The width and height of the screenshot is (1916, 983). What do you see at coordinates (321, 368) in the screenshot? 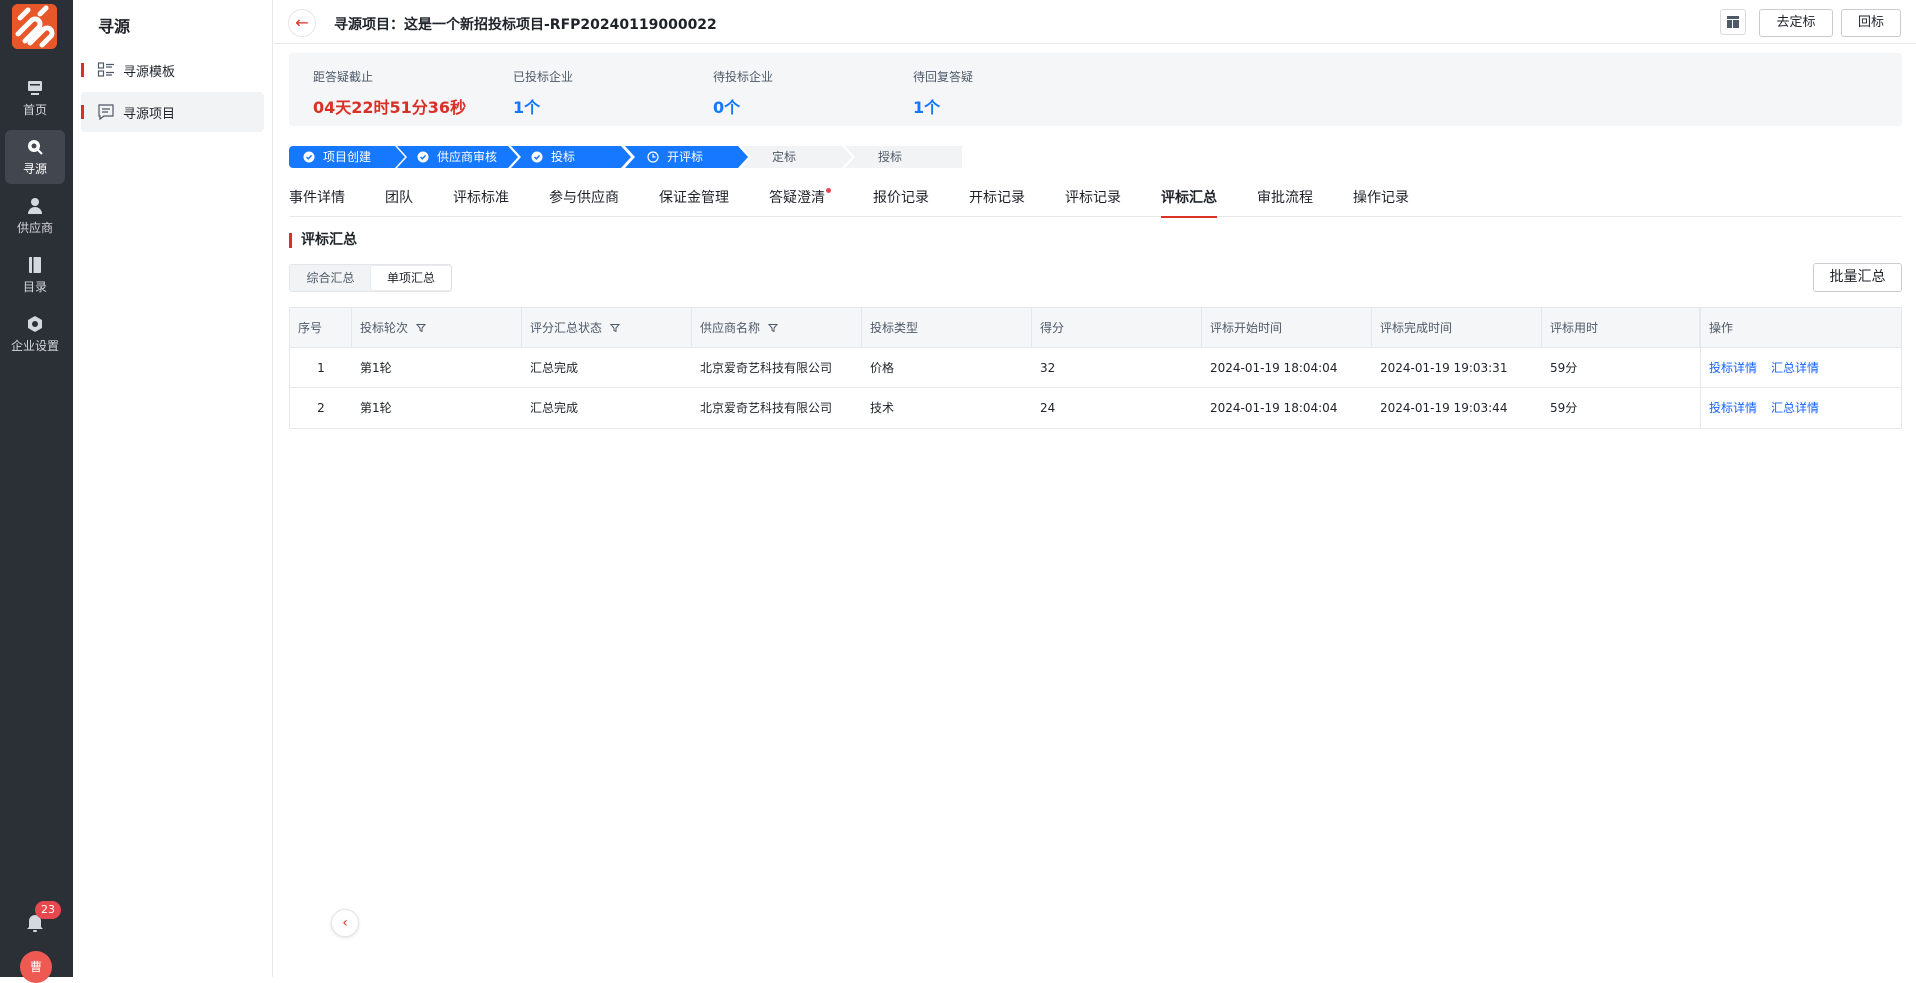
I see `cell-no: 1` at bounding box center [321, 368].